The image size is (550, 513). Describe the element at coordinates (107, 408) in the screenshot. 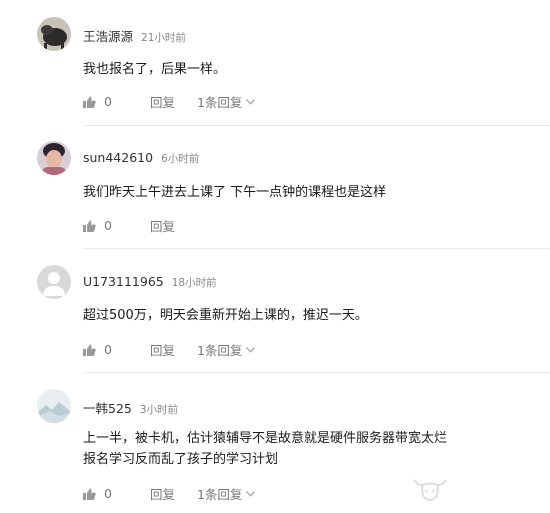

I see `username: 一韩525` at that location.